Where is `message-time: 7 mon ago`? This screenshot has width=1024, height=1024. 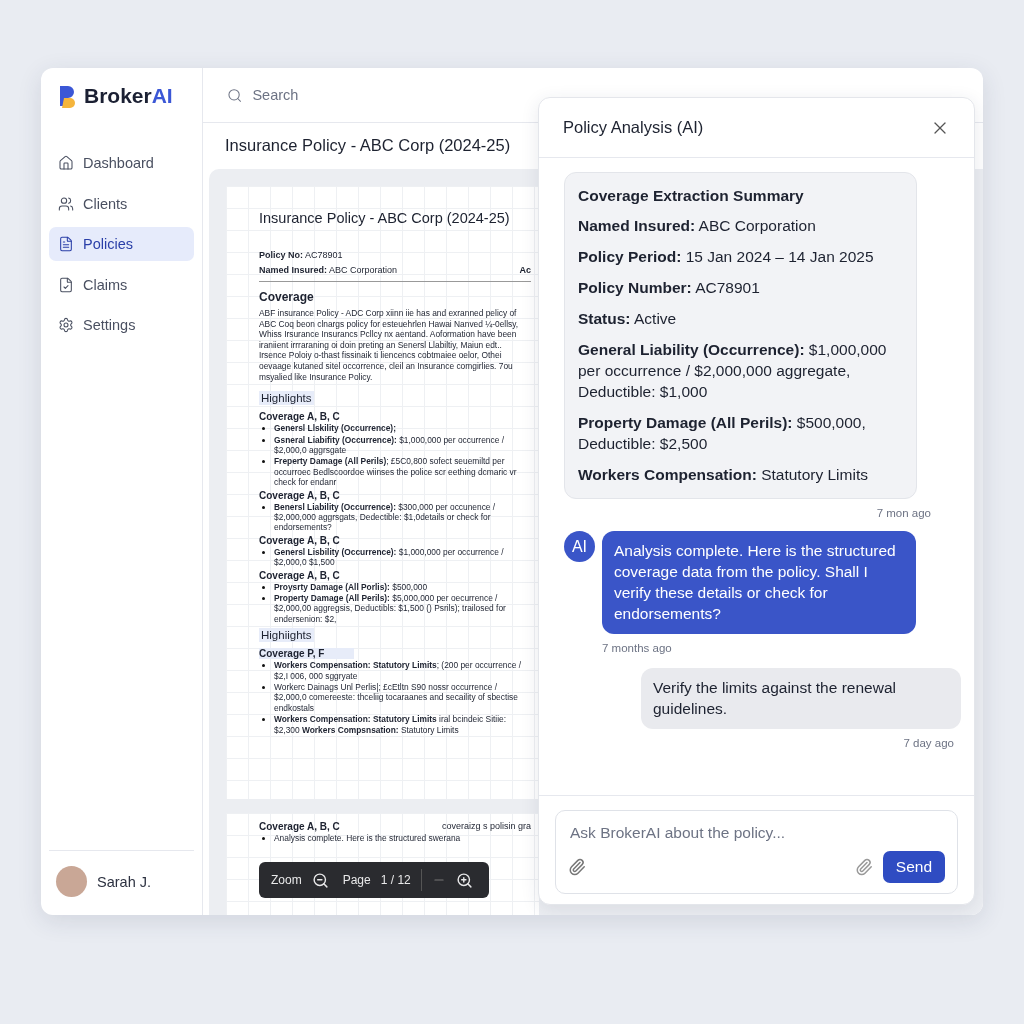 message-time: 7 mon ago is located at coordinates (903, 513).